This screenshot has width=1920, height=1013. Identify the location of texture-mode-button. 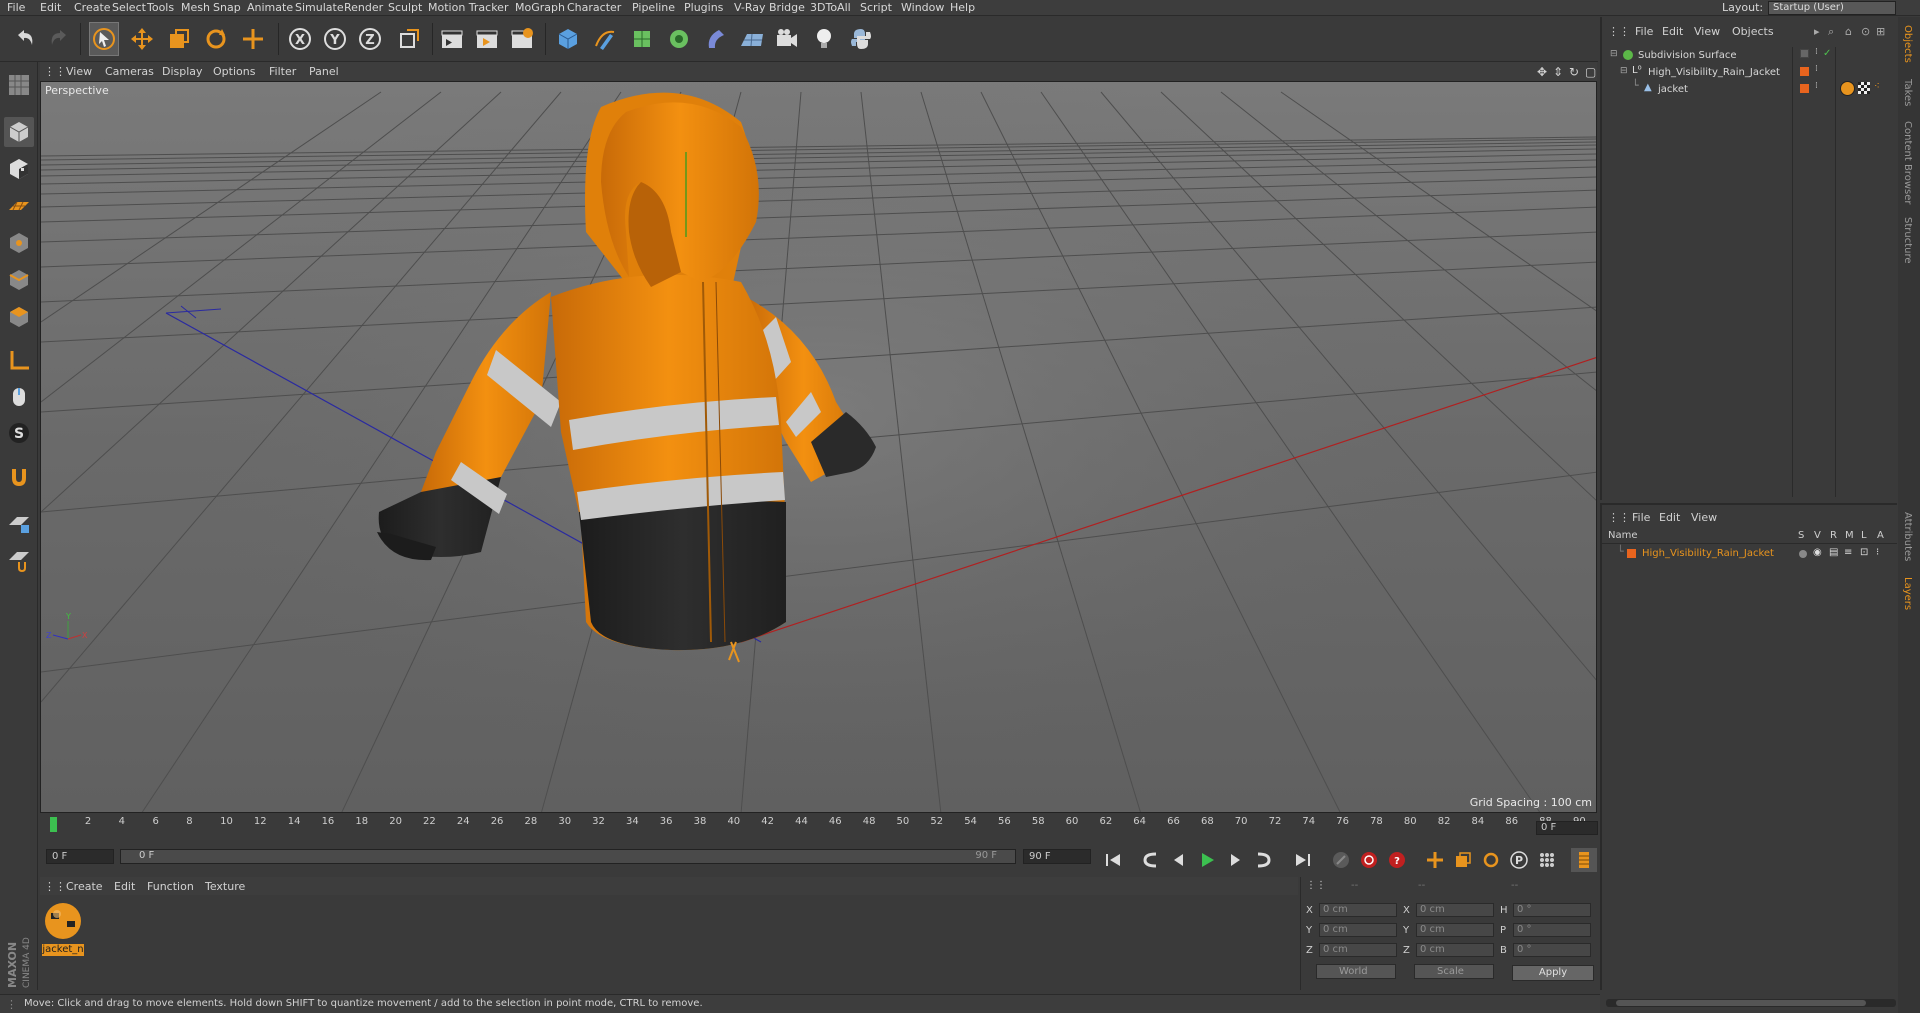
(19, 169).